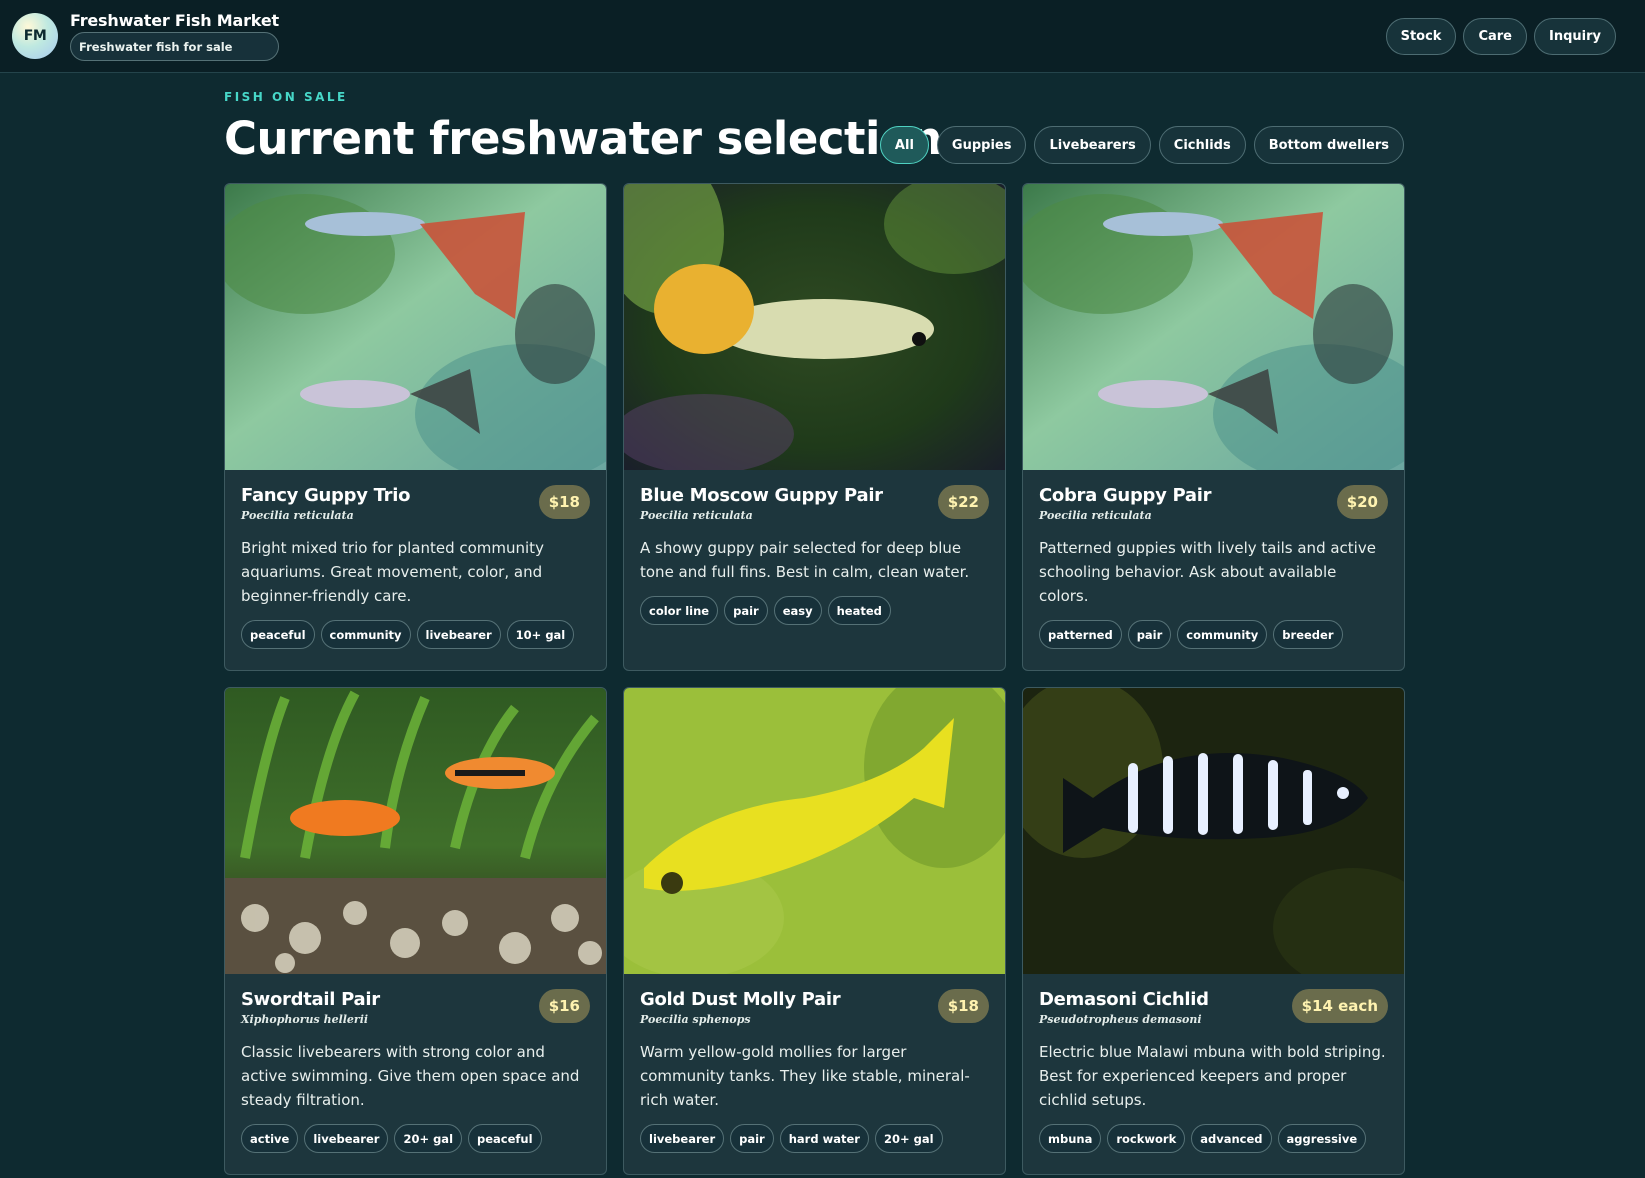  Describe the element at coordinates (797, 610) in the screenshot. I see `tag: easy` at that location.